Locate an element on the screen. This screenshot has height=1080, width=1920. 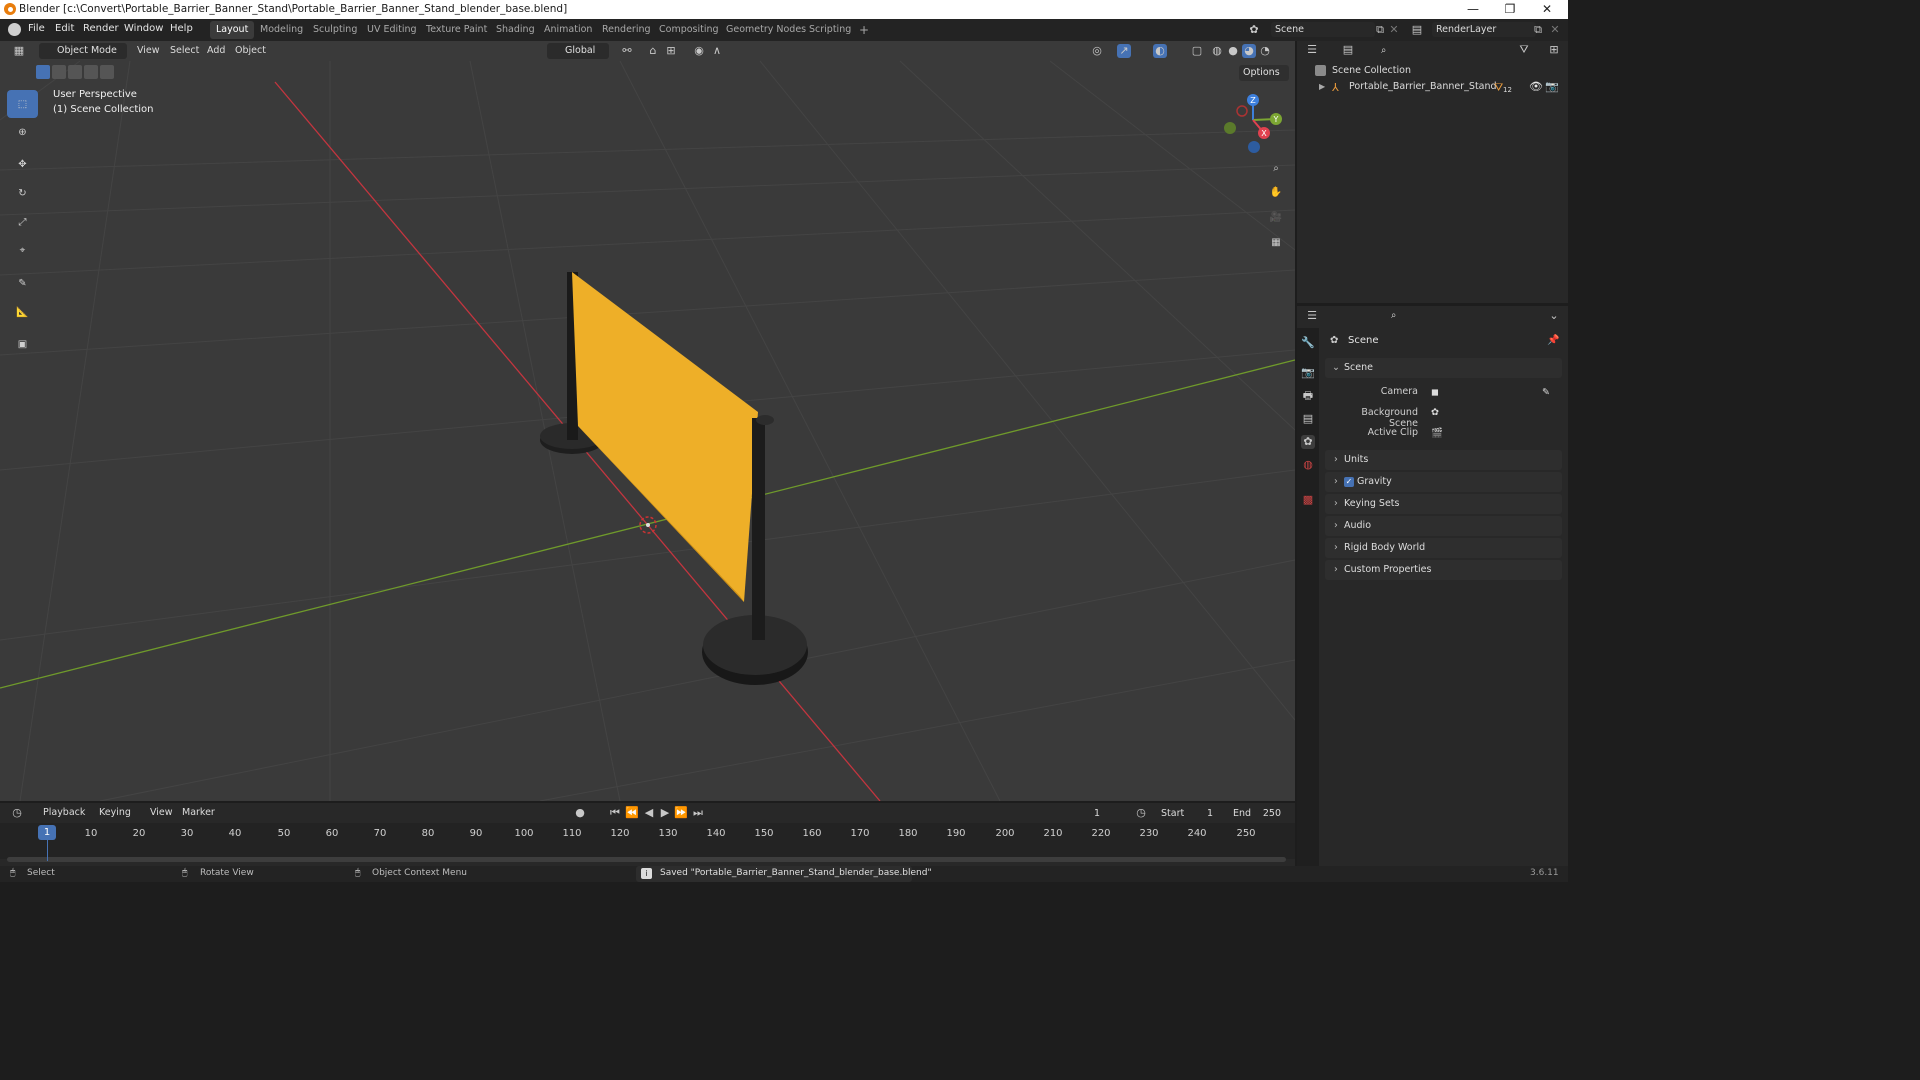
timeline-menu-view: View is located at coordinates (161, 812).